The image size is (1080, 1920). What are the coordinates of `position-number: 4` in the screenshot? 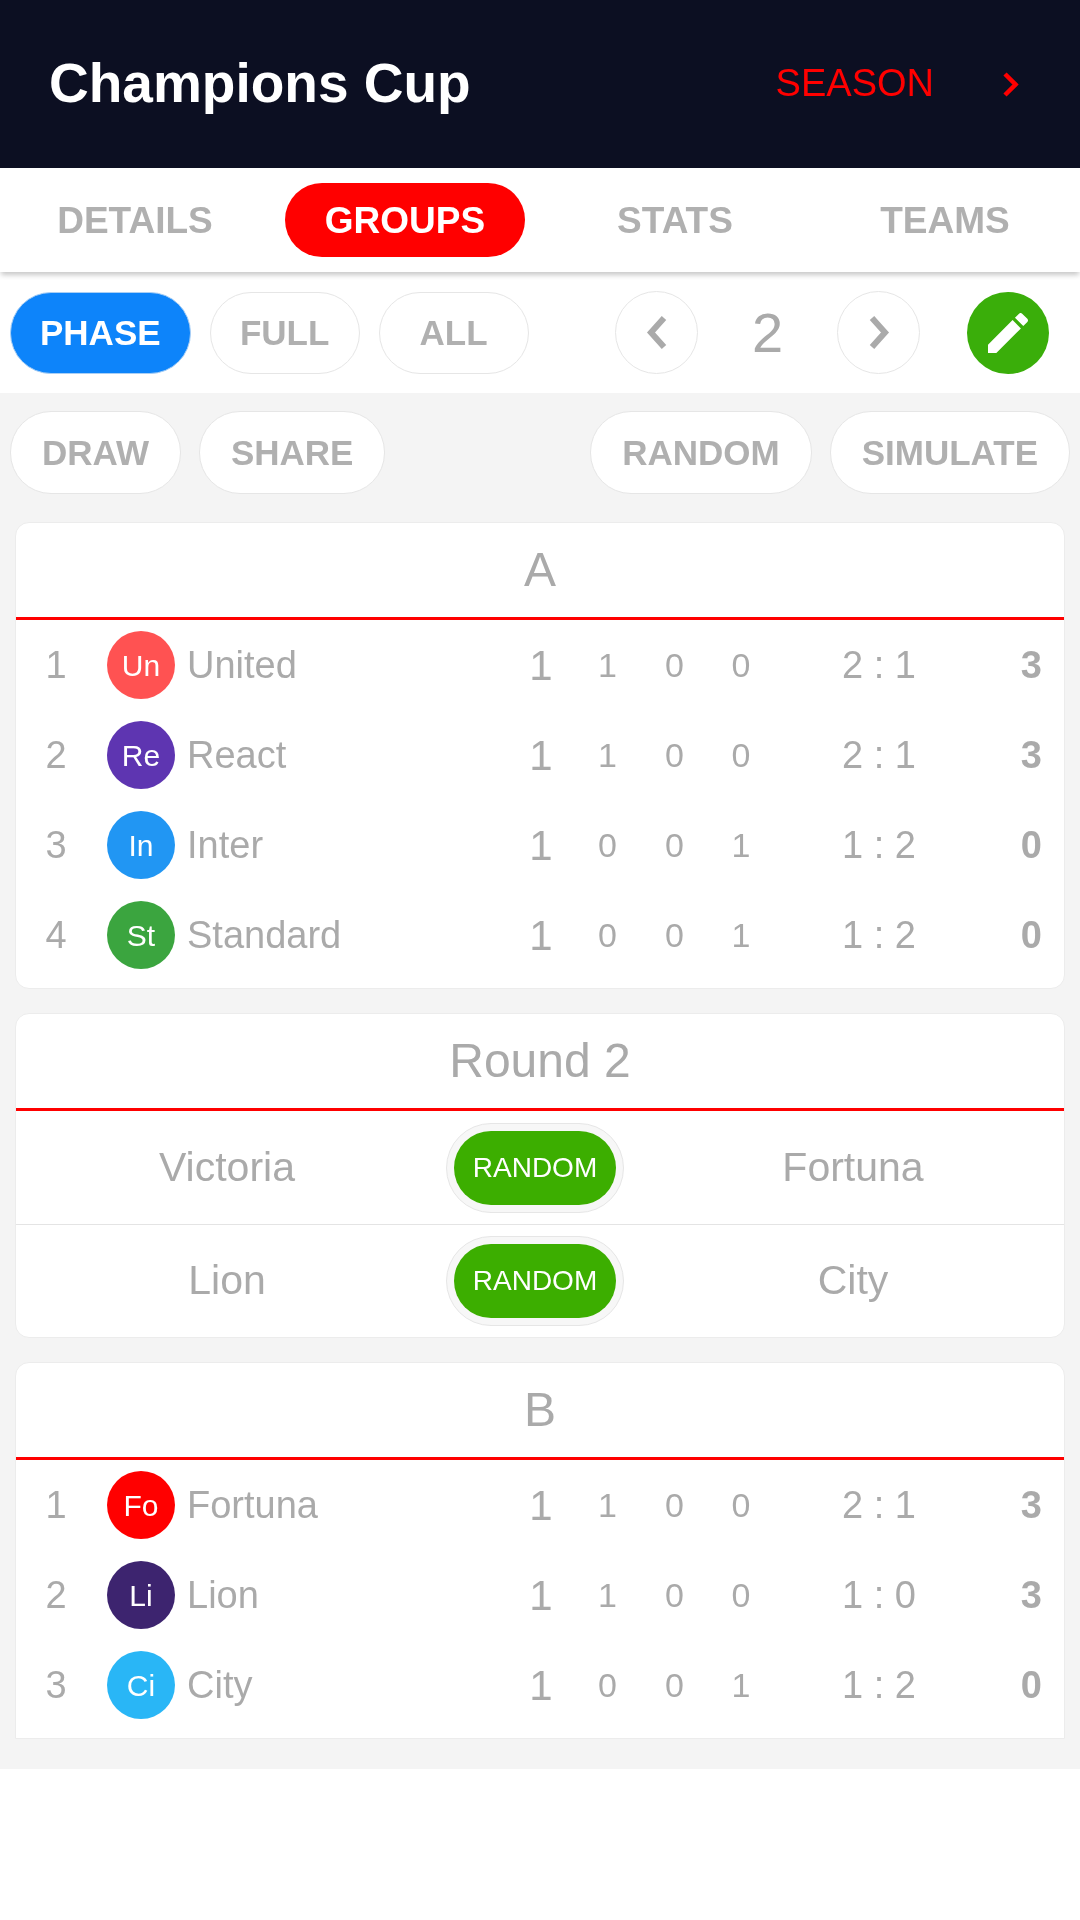 It's located at (56, 935).